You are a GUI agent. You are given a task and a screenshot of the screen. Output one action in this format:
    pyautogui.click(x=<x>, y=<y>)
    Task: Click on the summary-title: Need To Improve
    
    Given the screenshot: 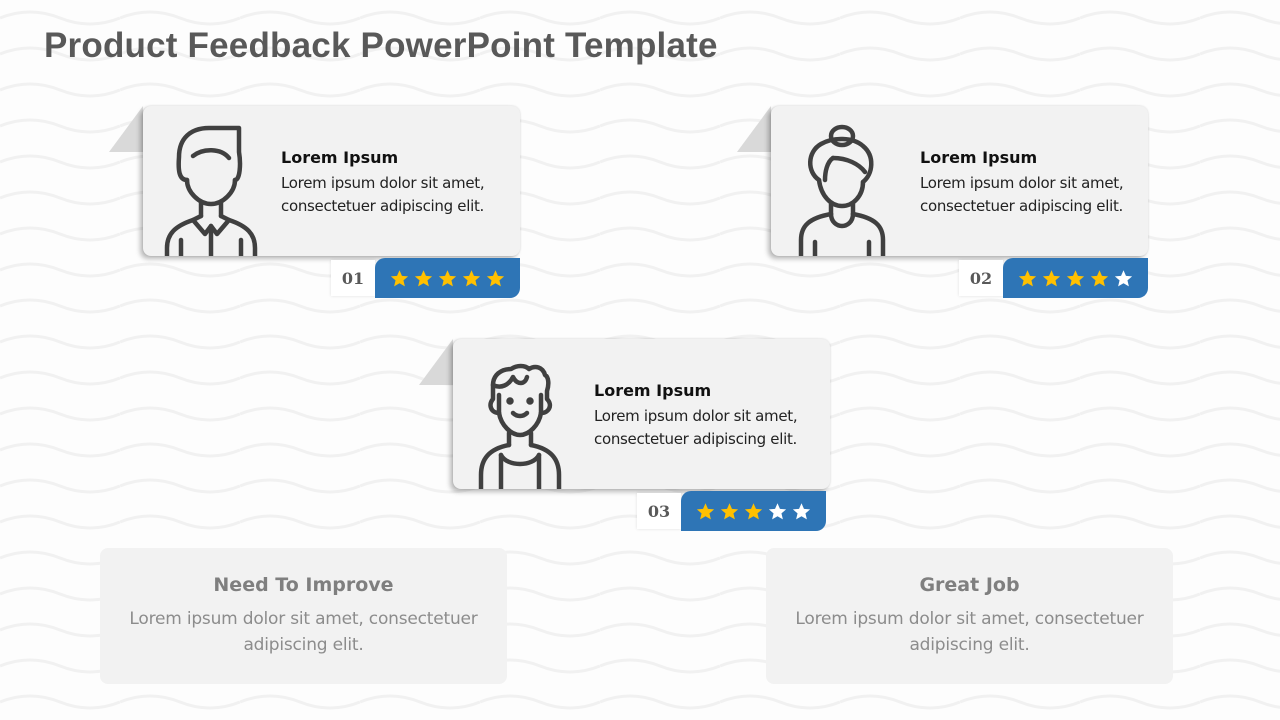 What is the action you would take?
    pyautogui.click(x=303, y=585)
    